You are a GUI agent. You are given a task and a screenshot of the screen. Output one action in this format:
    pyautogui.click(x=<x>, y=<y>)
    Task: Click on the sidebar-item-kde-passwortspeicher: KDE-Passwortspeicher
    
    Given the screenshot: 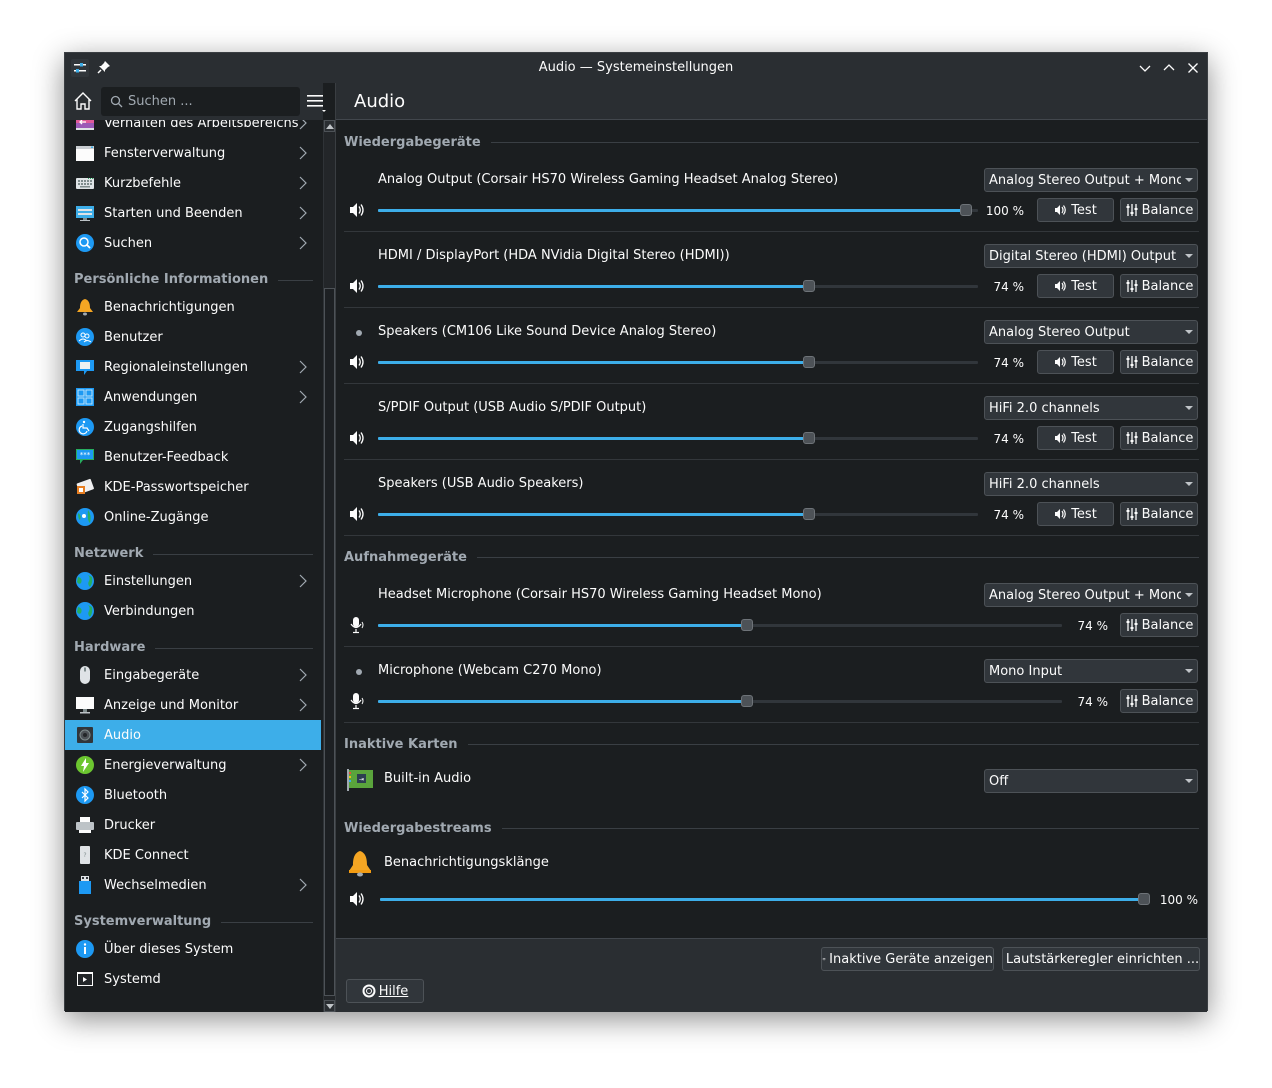 What is the action you would take?
    pyautogui.click(x=193, y=487)
    